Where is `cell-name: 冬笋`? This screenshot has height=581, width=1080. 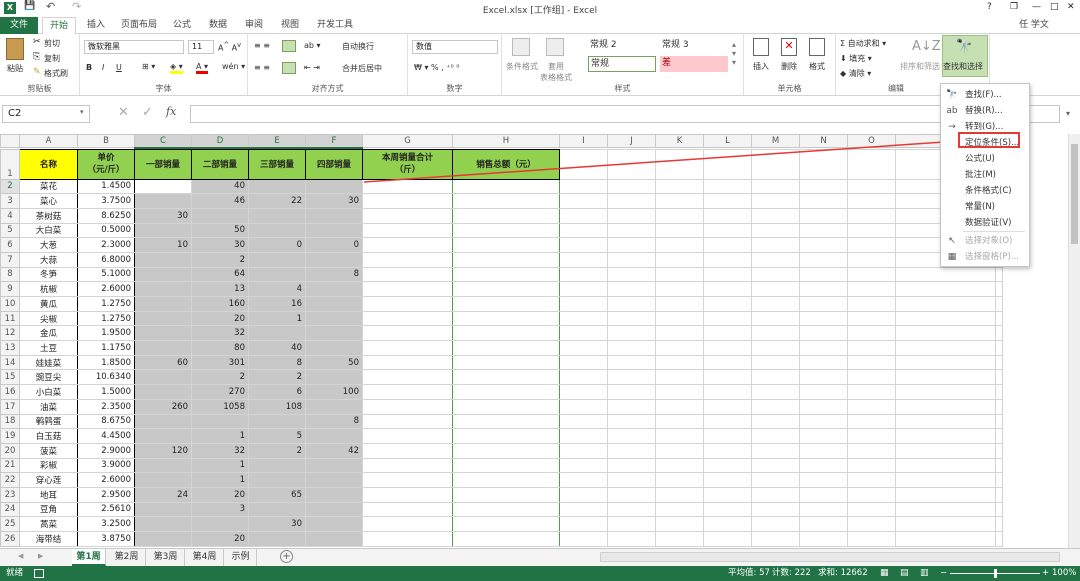 cell-name: 冬笋 is located at coordinates (48, 274).